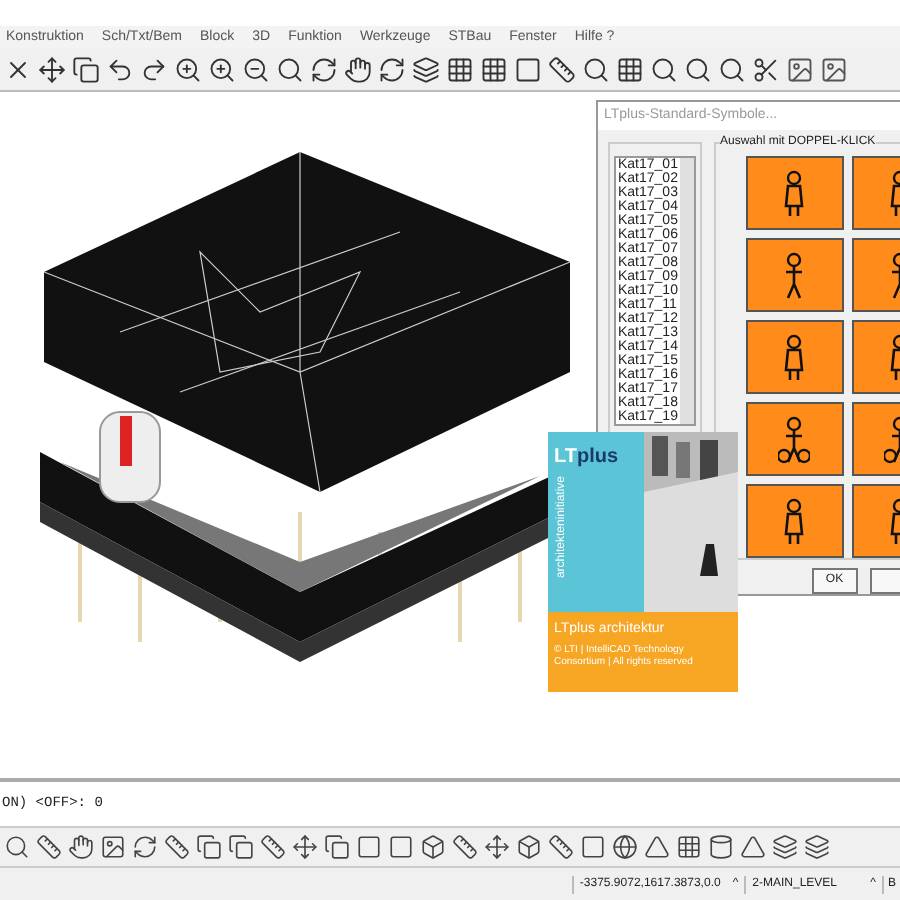  What do you see at coordinates (587, 458) in the screenshot?
I see `logo: LTplus` at bounding box center [587, 458].